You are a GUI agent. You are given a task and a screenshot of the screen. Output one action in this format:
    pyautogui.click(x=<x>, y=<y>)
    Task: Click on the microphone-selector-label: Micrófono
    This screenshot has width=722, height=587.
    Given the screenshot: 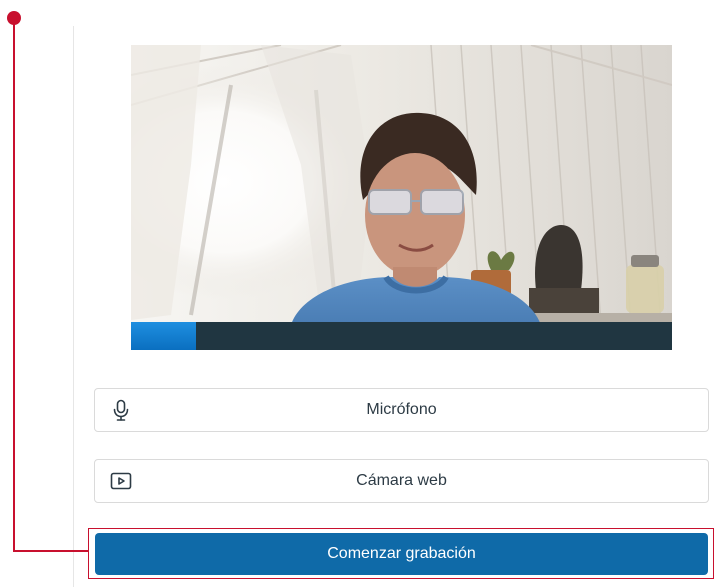 What is the action you would take?
    pyautogui.click(x=401, y=409)
    